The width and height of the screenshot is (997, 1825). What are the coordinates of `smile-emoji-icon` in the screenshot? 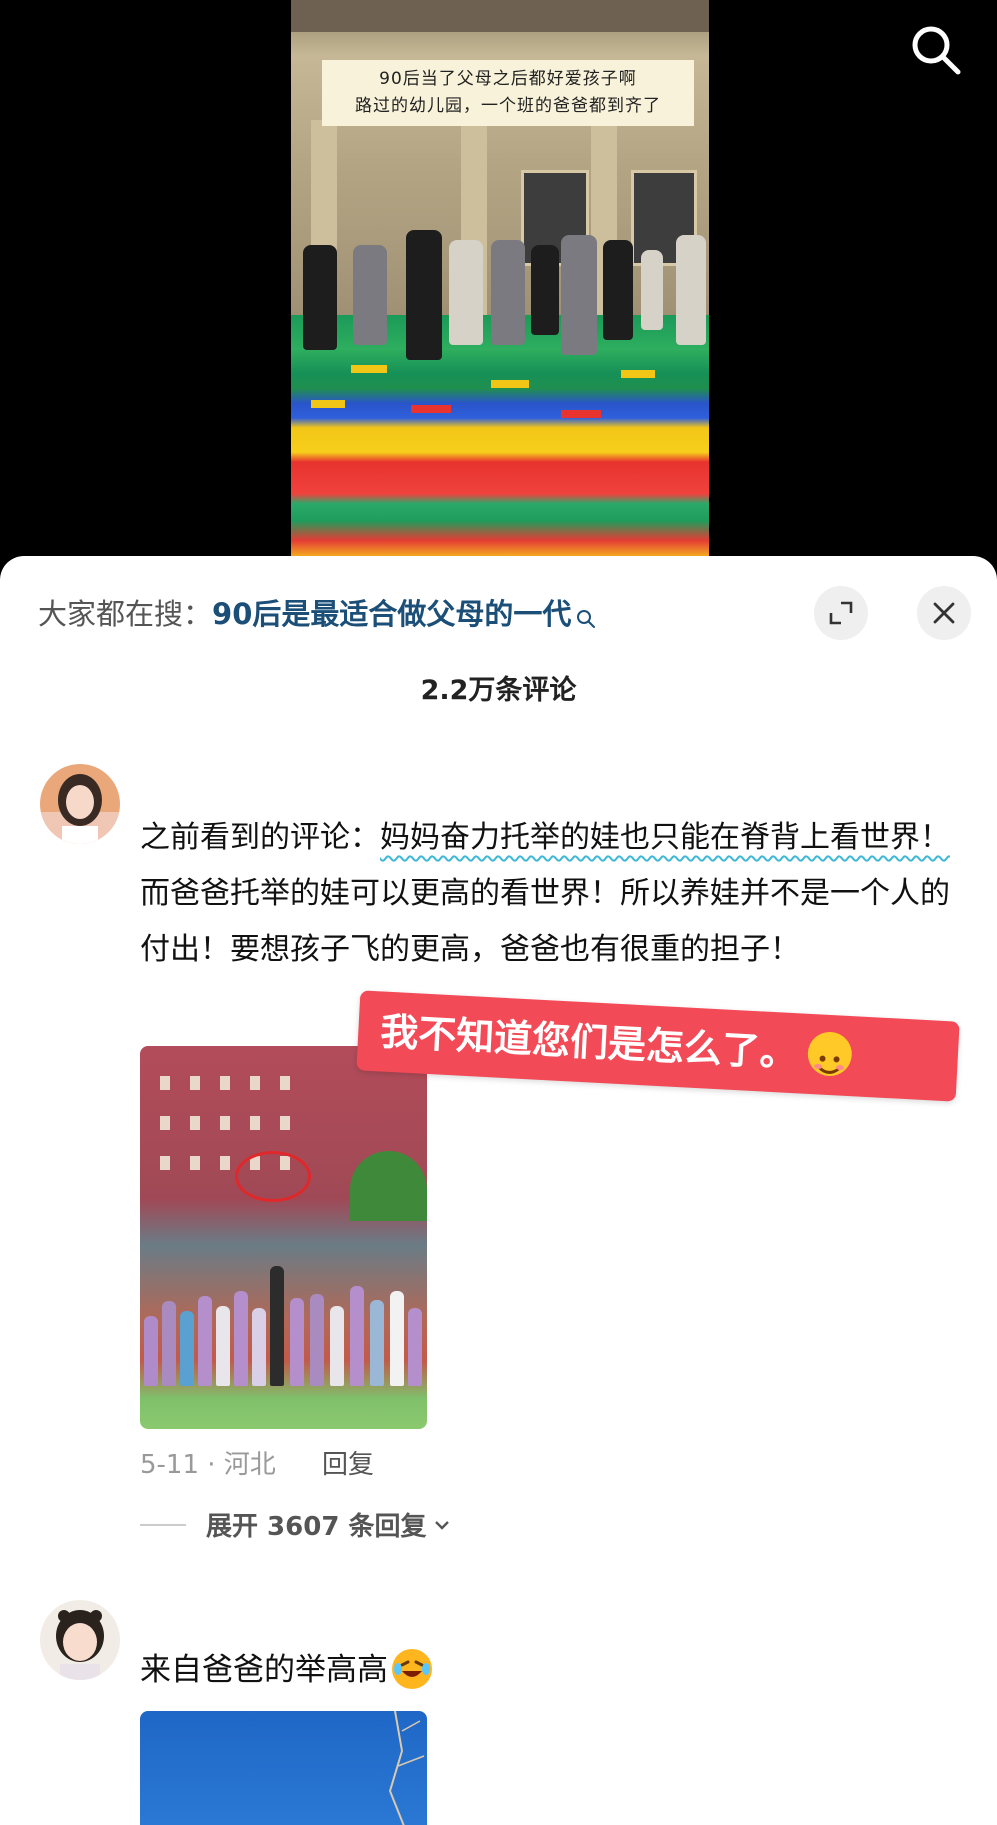 It's located at (829, 1053).